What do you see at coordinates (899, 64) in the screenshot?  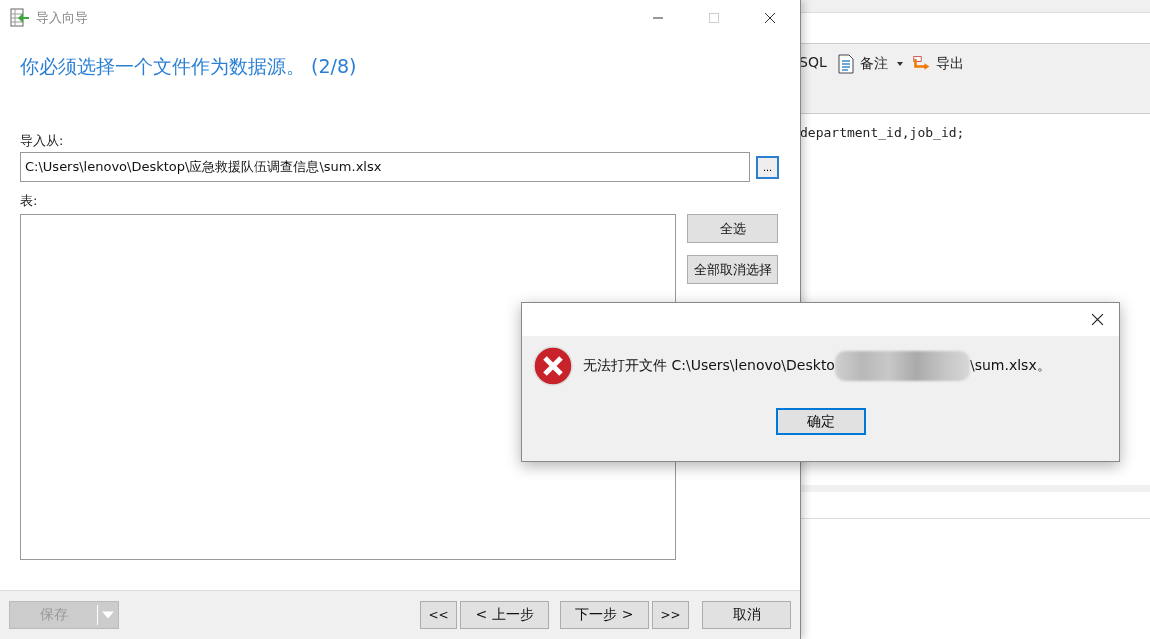 I see `dropdown-arrow-icon` at bounding box center [899, 64].